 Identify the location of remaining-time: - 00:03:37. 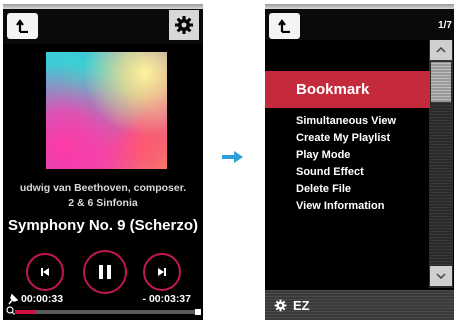
(166, 299).